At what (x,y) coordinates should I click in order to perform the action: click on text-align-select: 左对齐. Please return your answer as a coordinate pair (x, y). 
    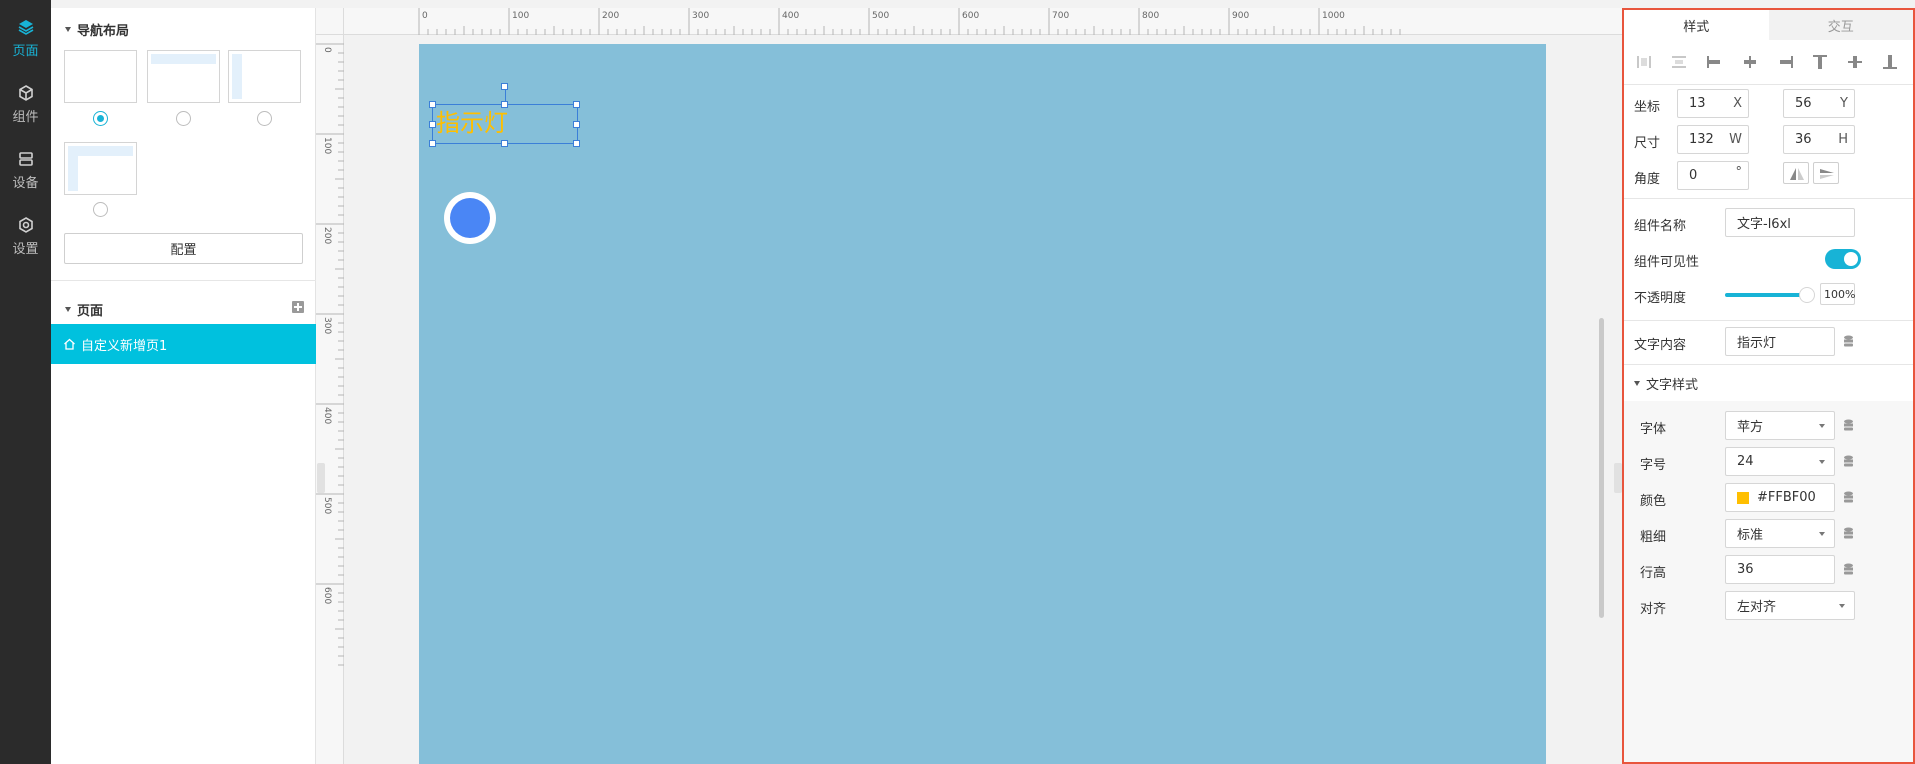
    Looking at the image, I should click on (1790, 605).